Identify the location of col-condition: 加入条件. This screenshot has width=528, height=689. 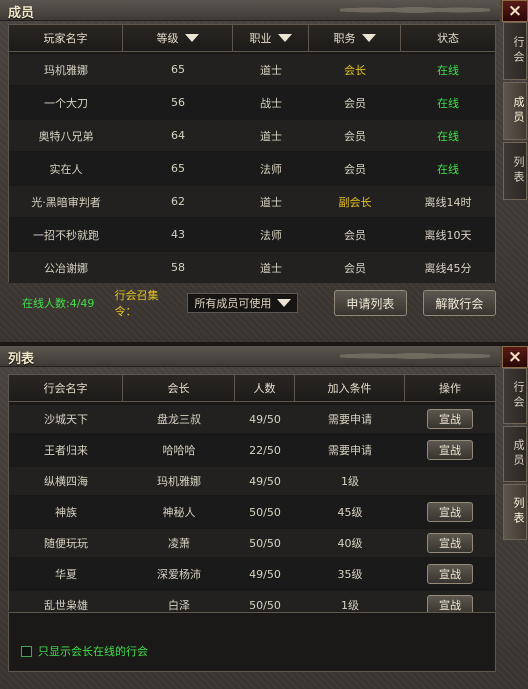
(350, 388).